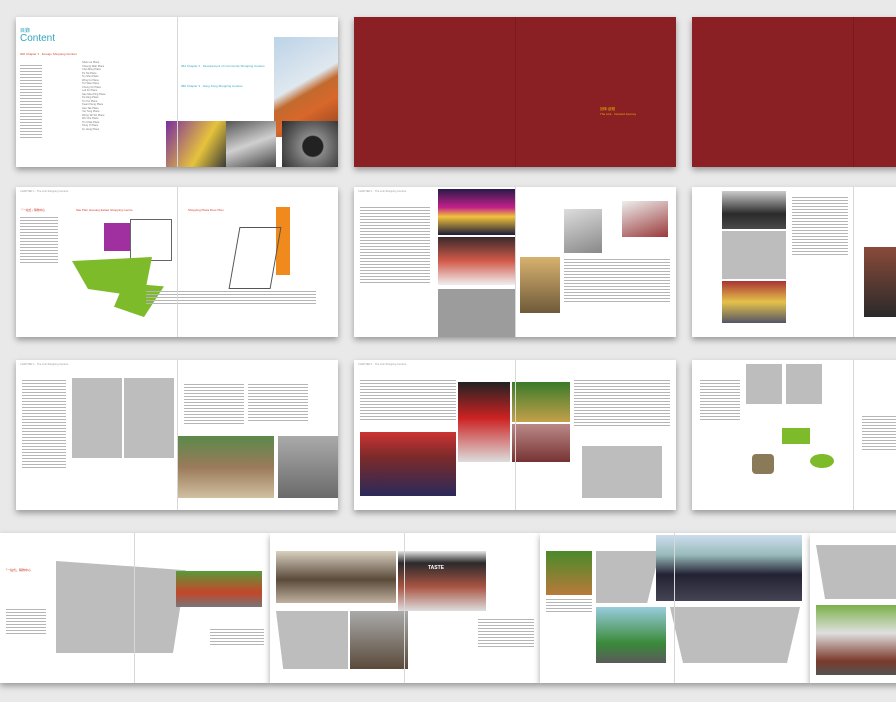 The width and height of the screenshot is (896, 702). What do you see at coordinates (408, 401) in the screenshot?
I see `event-text` at bounding box center [408, 401].